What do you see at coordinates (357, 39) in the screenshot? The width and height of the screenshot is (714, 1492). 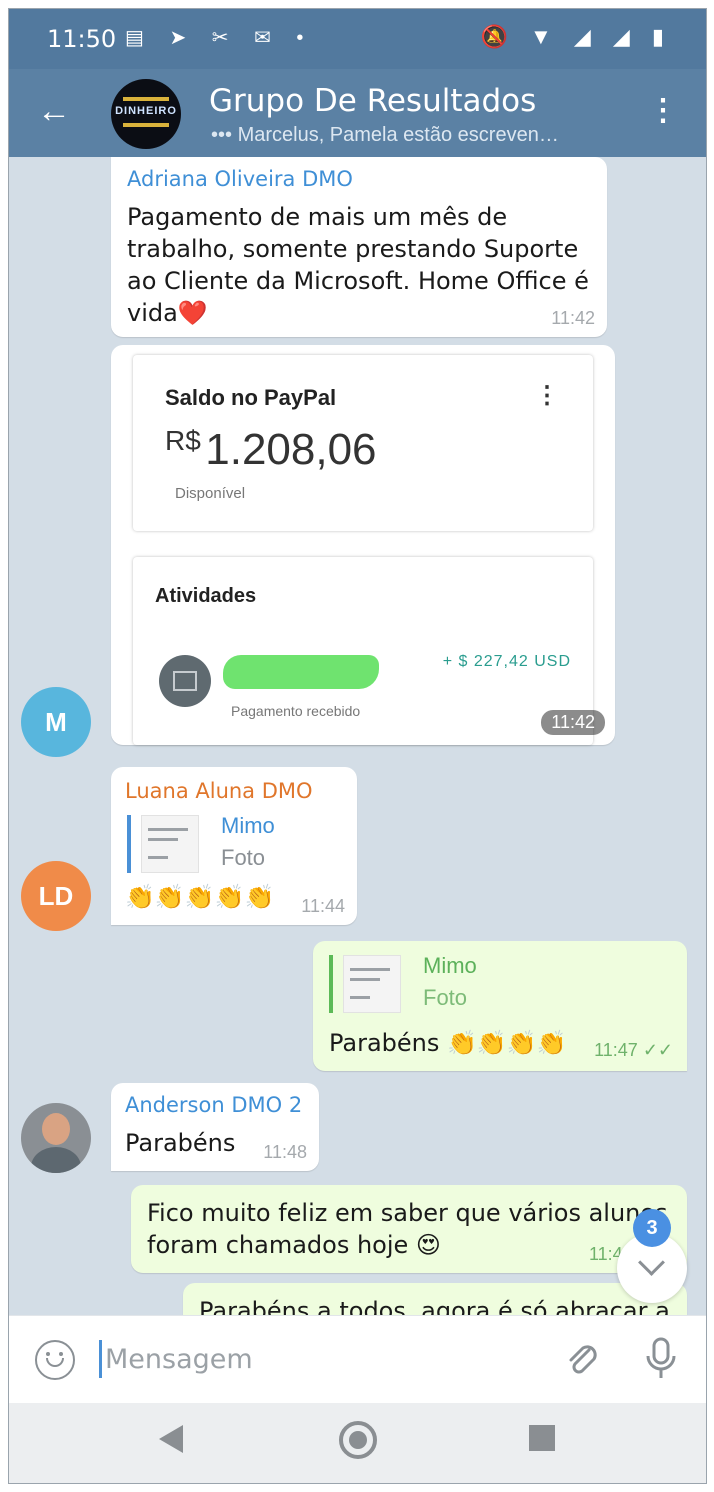 I see `status-bar: 11:50 ▤ ➤ ✂ ✉ • 🔕 ▼ ◢ ◢ ▮` at bounding box center [357, 39].